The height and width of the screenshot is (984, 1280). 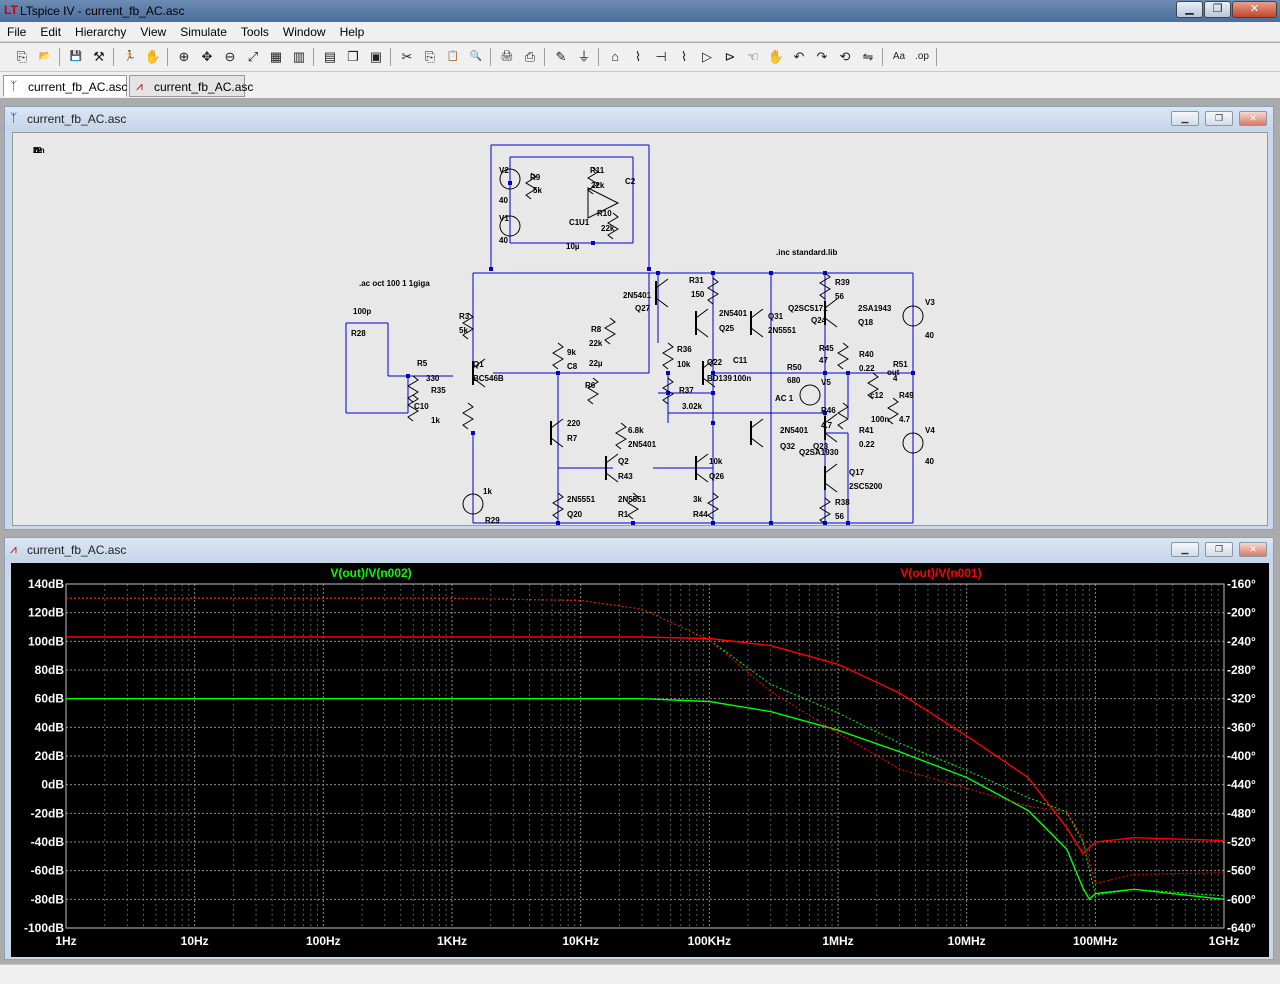 I want to click on menu-simulate: Simulate, so click(x=203, y=30).